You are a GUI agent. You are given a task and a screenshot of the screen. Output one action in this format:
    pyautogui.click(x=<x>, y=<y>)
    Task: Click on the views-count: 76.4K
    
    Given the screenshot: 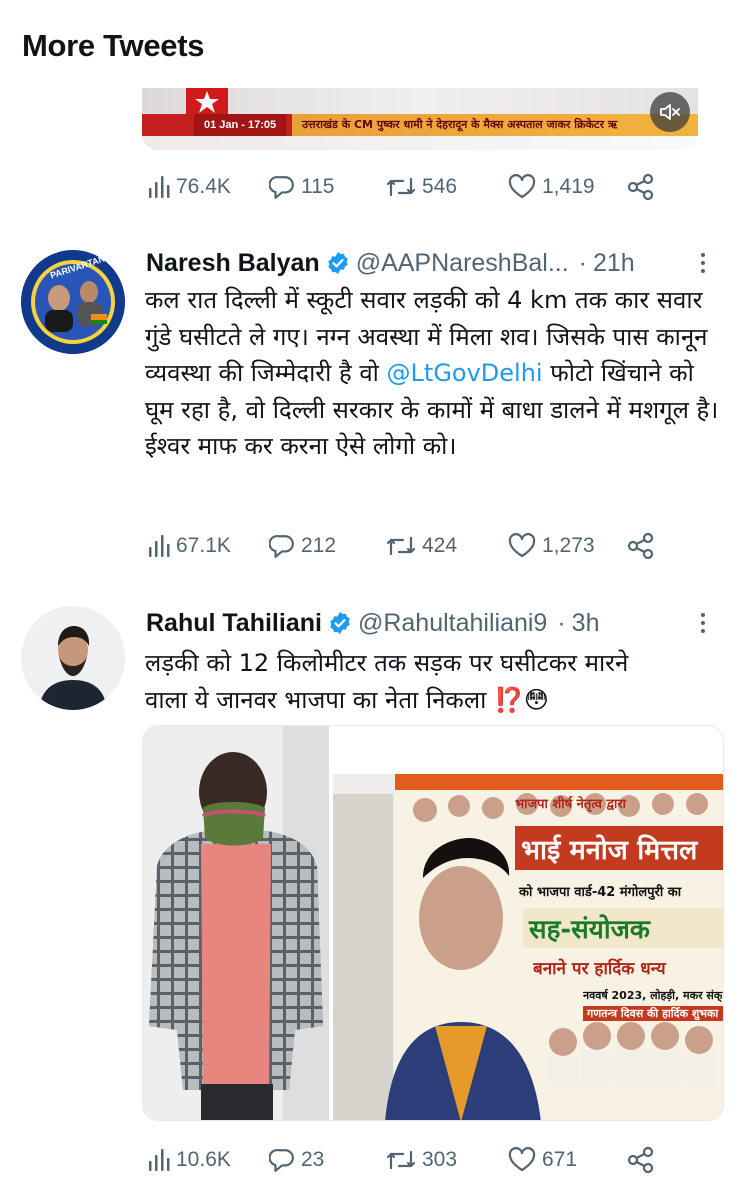 What is the action you would take?
    pyautogui.click(x=203, y=186)
    